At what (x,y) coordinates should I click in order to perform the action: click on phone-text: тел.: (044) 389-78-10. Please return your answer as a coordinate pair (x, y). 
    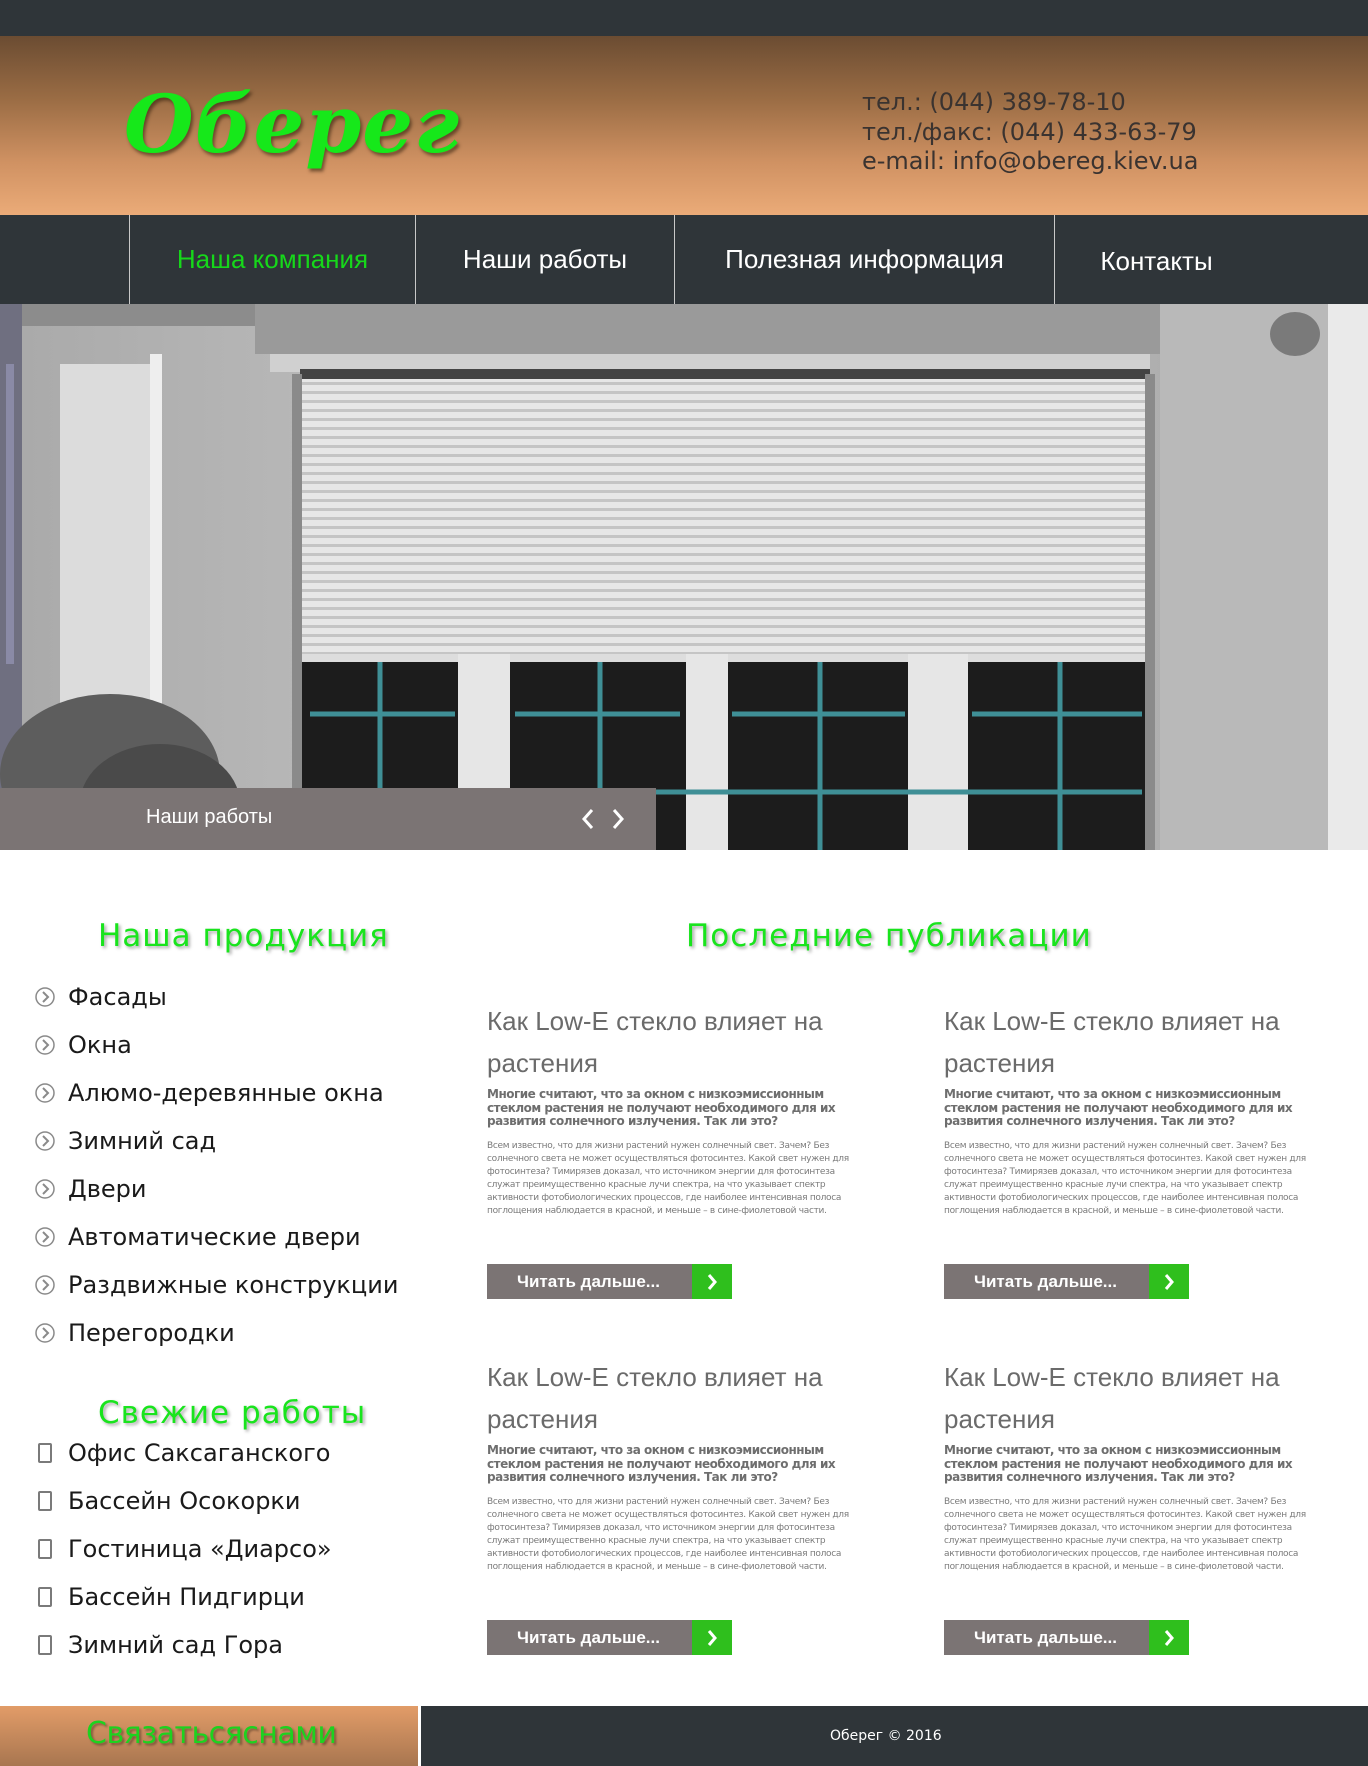
    Looking at the image, I should click on (994, 102).